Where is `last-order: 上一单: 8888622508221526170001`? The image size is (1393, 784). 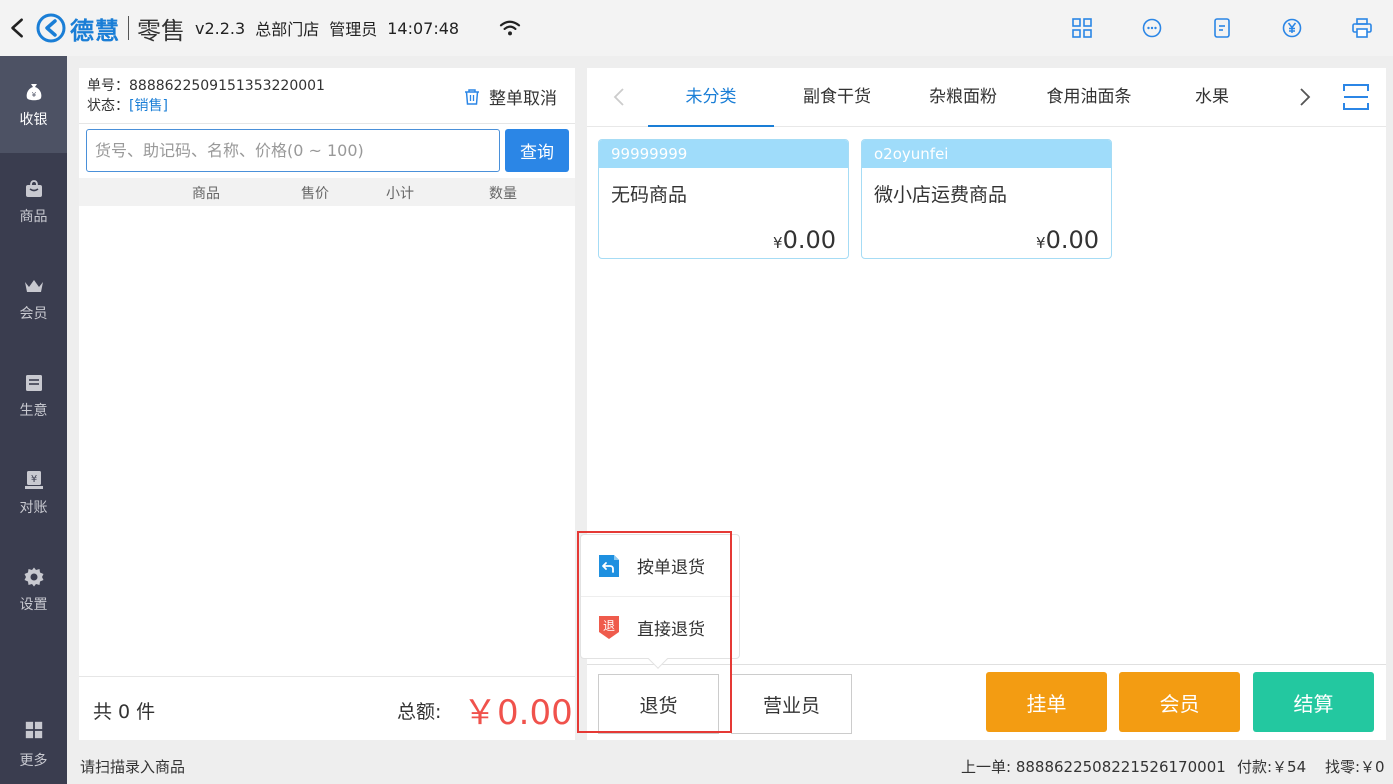 last-order: 上一单: 8888622508221526170001 is located at coordinates (1093, 767).